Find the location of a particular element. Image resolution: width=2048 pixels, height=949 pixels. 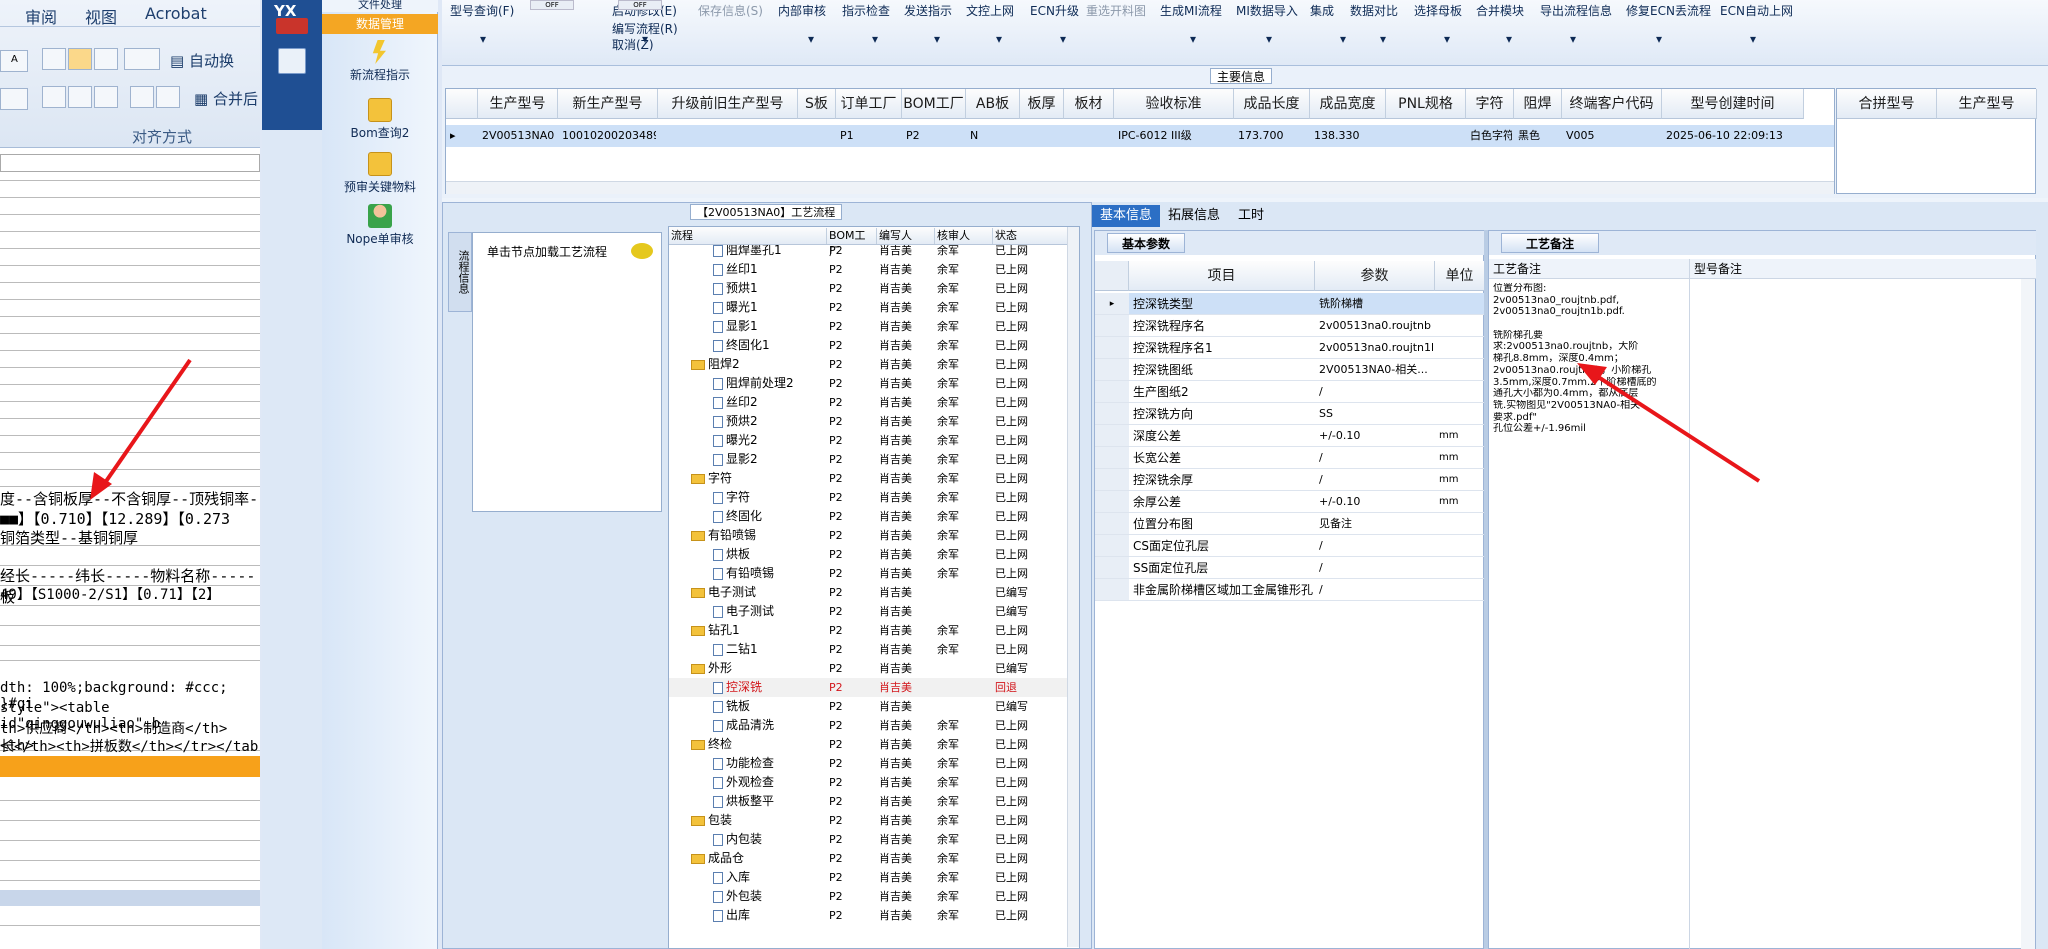

col-header: 阻焊 is located at coordinates (1538, 104).